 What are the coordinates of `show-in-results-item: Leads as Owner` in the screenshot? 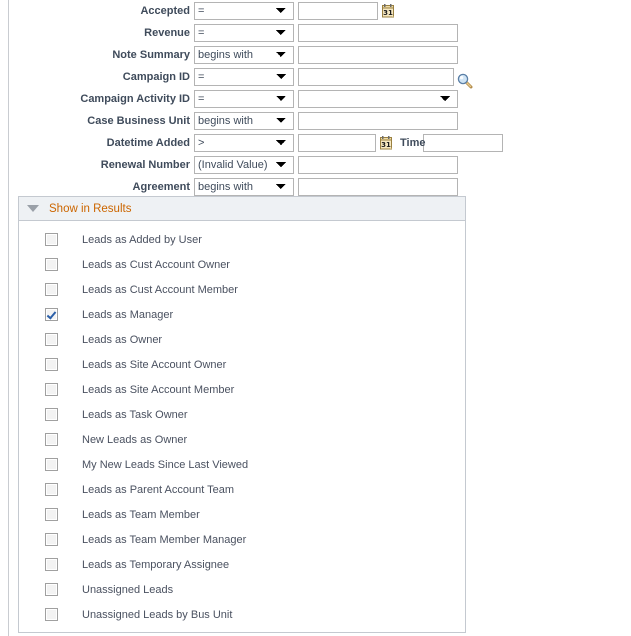 It's located at (242, 339).